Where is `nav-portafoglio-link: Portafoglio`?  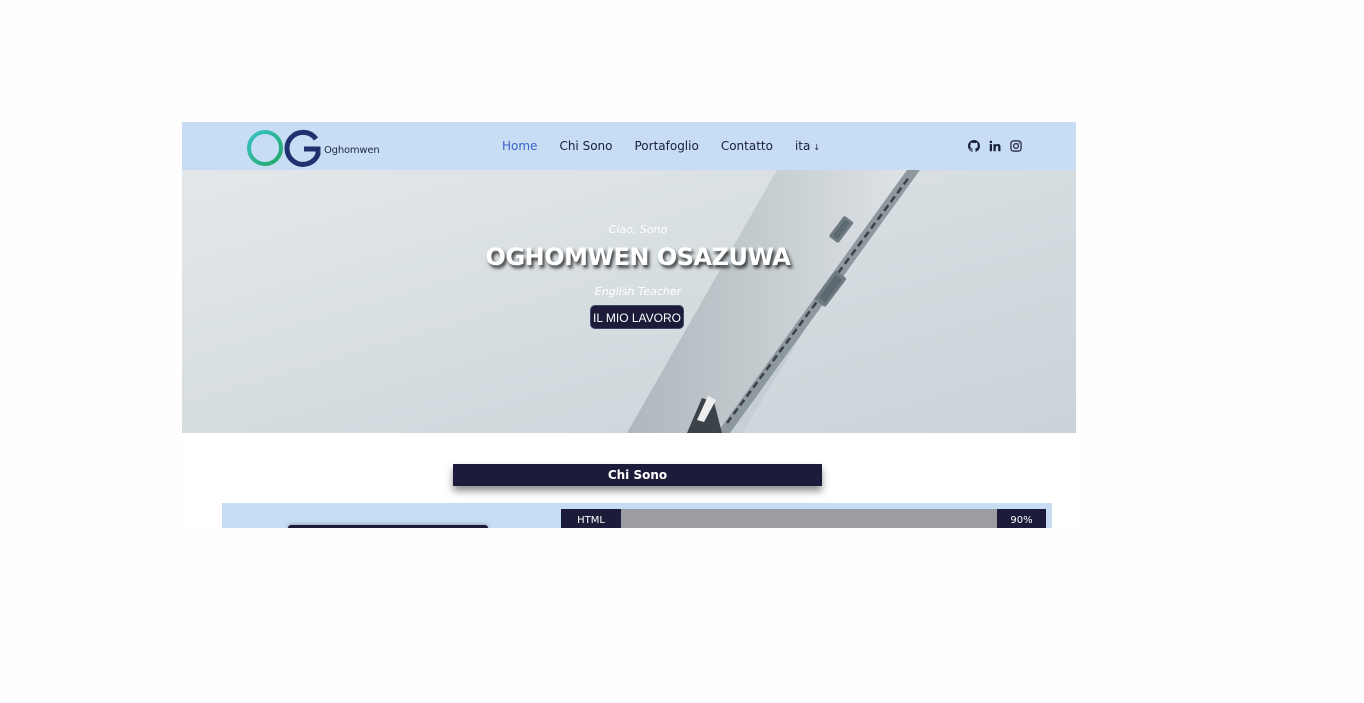 nav-portafoglio-link: Portafoglio is located at coordinates (666, 146).